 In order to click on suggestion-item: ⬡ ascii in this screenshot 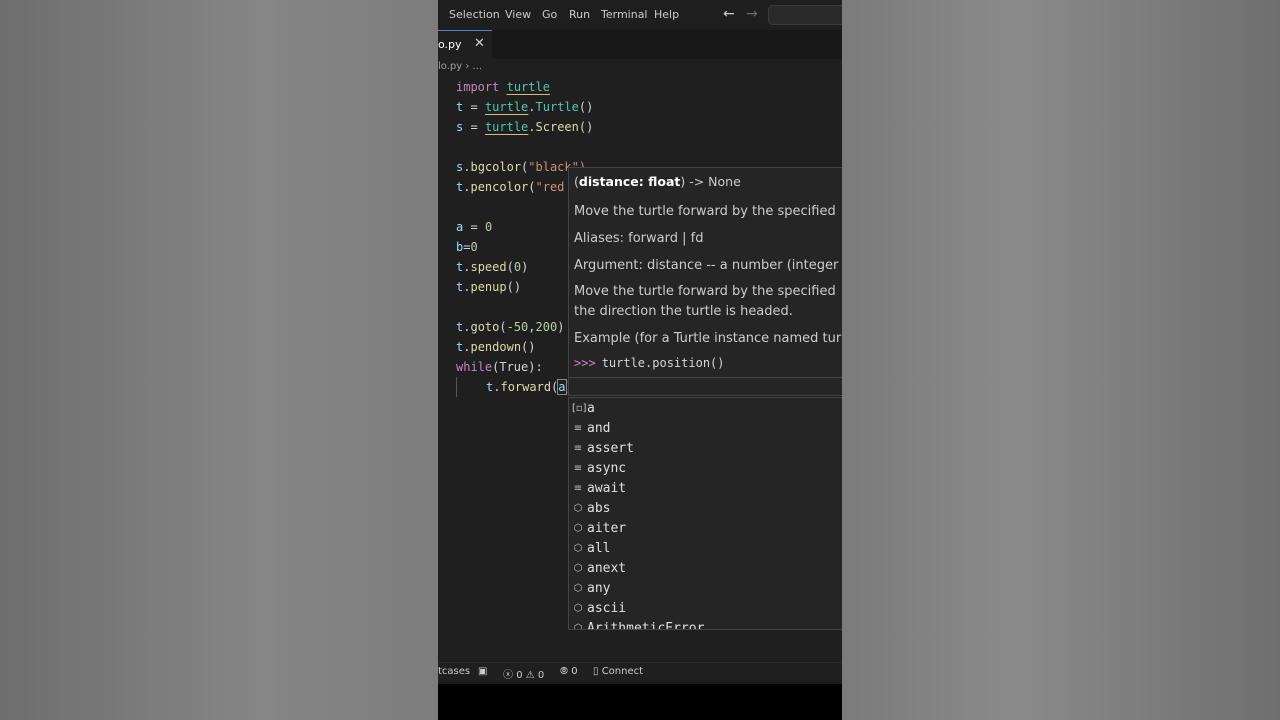, I will do `click(705, 609)`.